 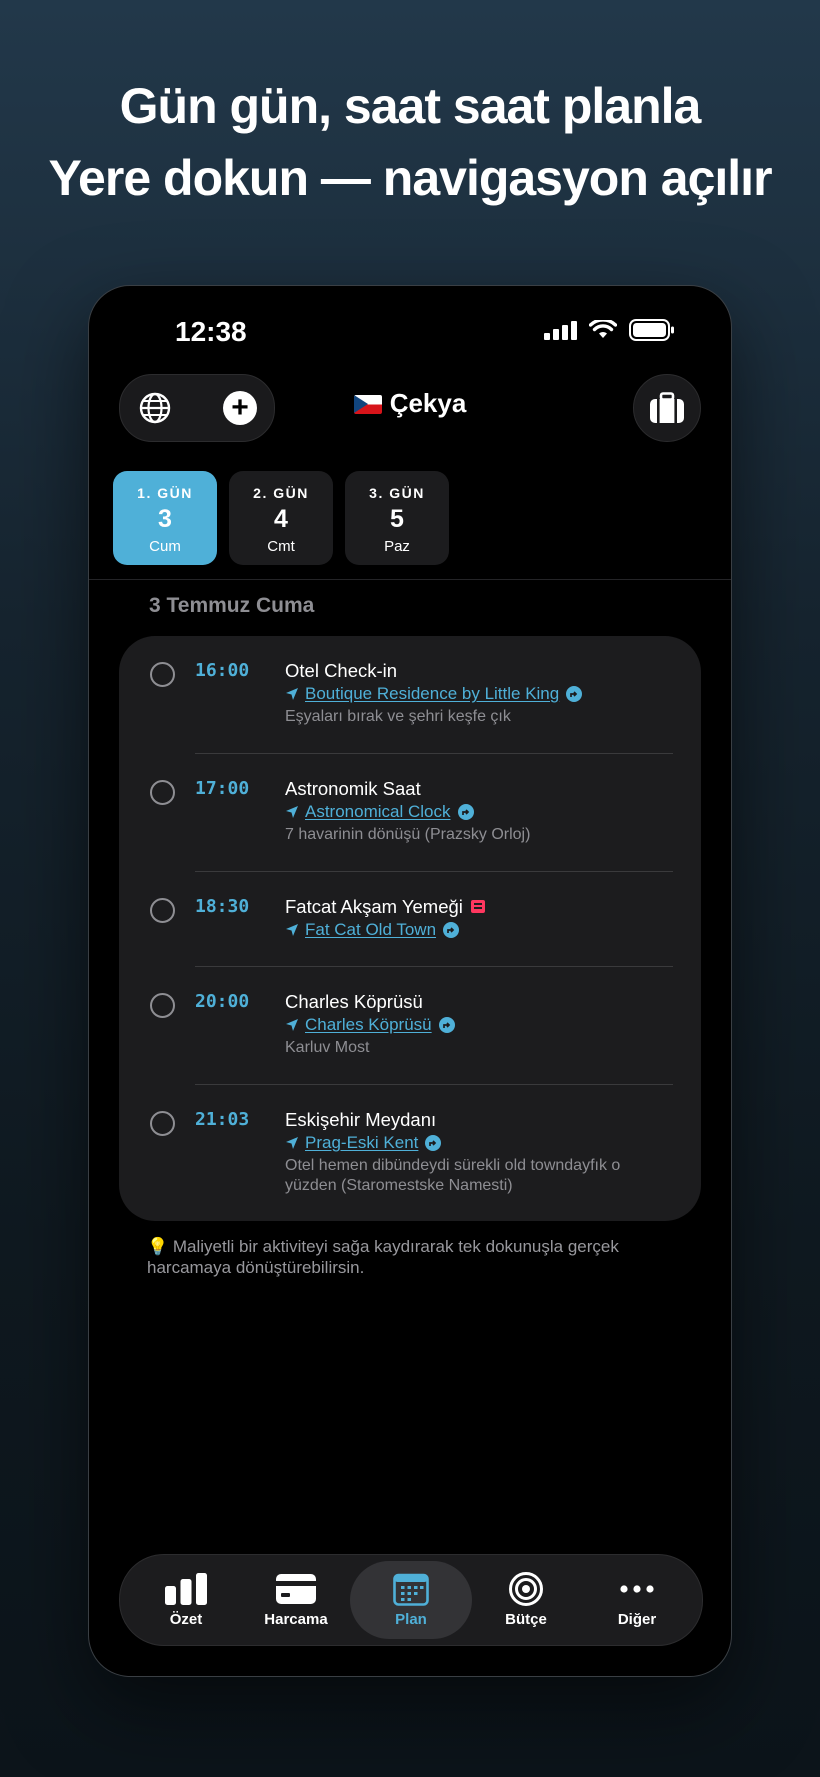 What do you see at coordinates (526, 1619) in the screenshot?
I see `tab-label: Bütçe` at bounding box center [526, 1619].